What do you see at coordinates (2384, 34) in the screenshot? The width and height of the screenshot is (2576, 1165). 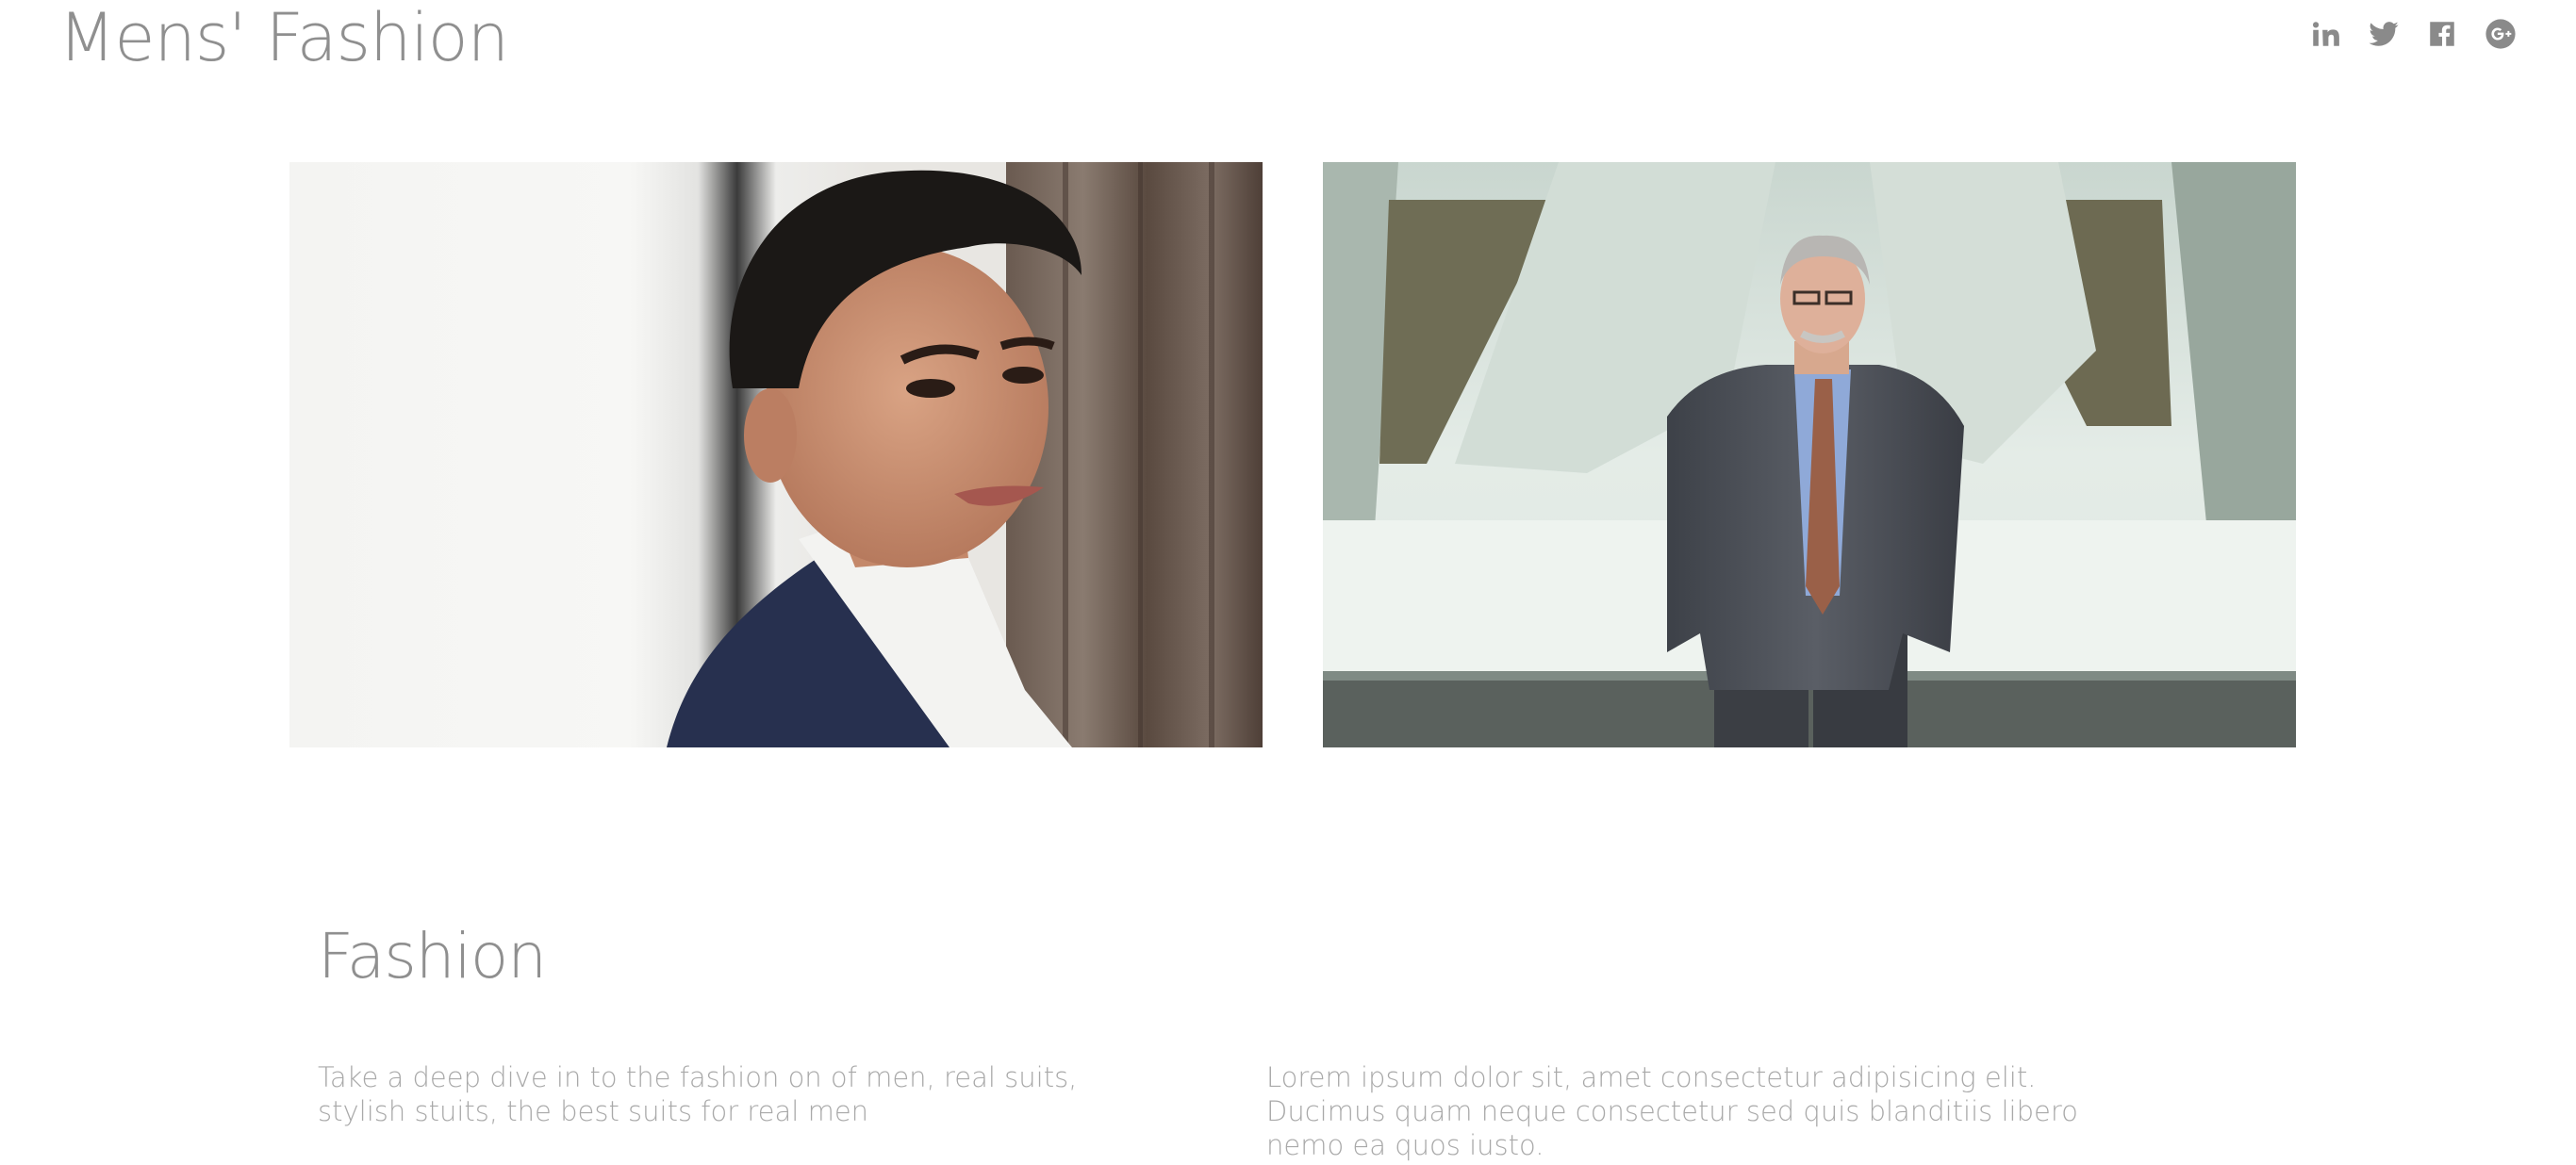 I see `twitter-icon` at bounding box center [2384, 34].